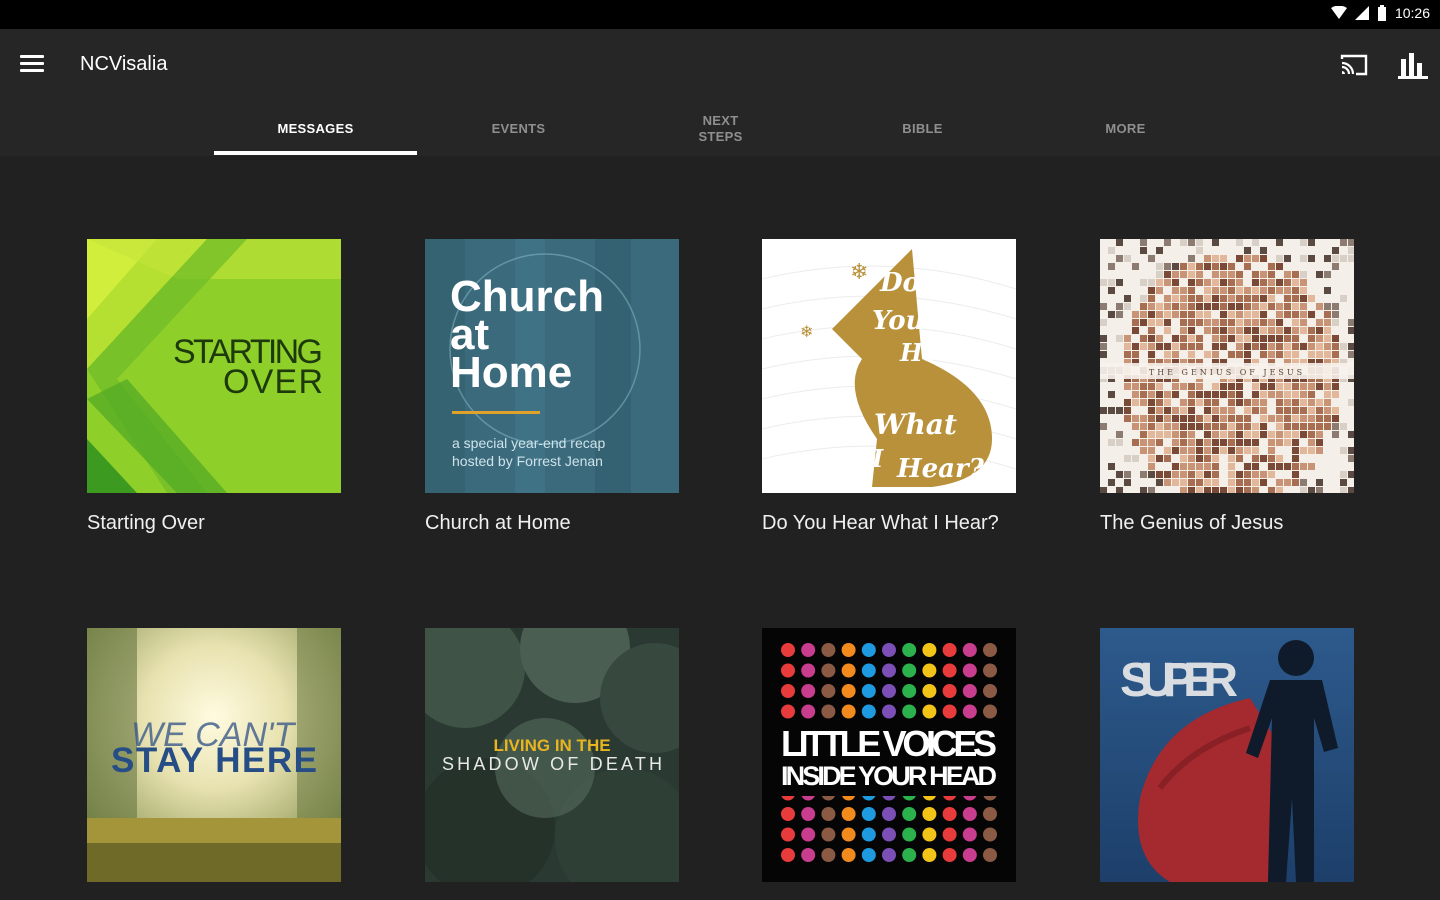  Describe the element at coordinates (889, 755) in the screenshot. I see `series-artwork: LITTLE VOICES INSIDE YOUR HEAD` at that location.